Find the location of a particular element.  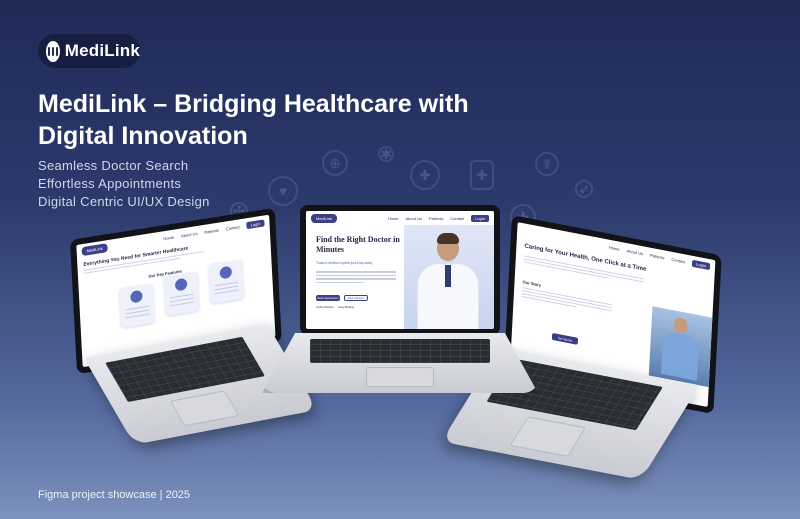

feature-item: Seamless Doctor Search is located at coordinates (113, 165).